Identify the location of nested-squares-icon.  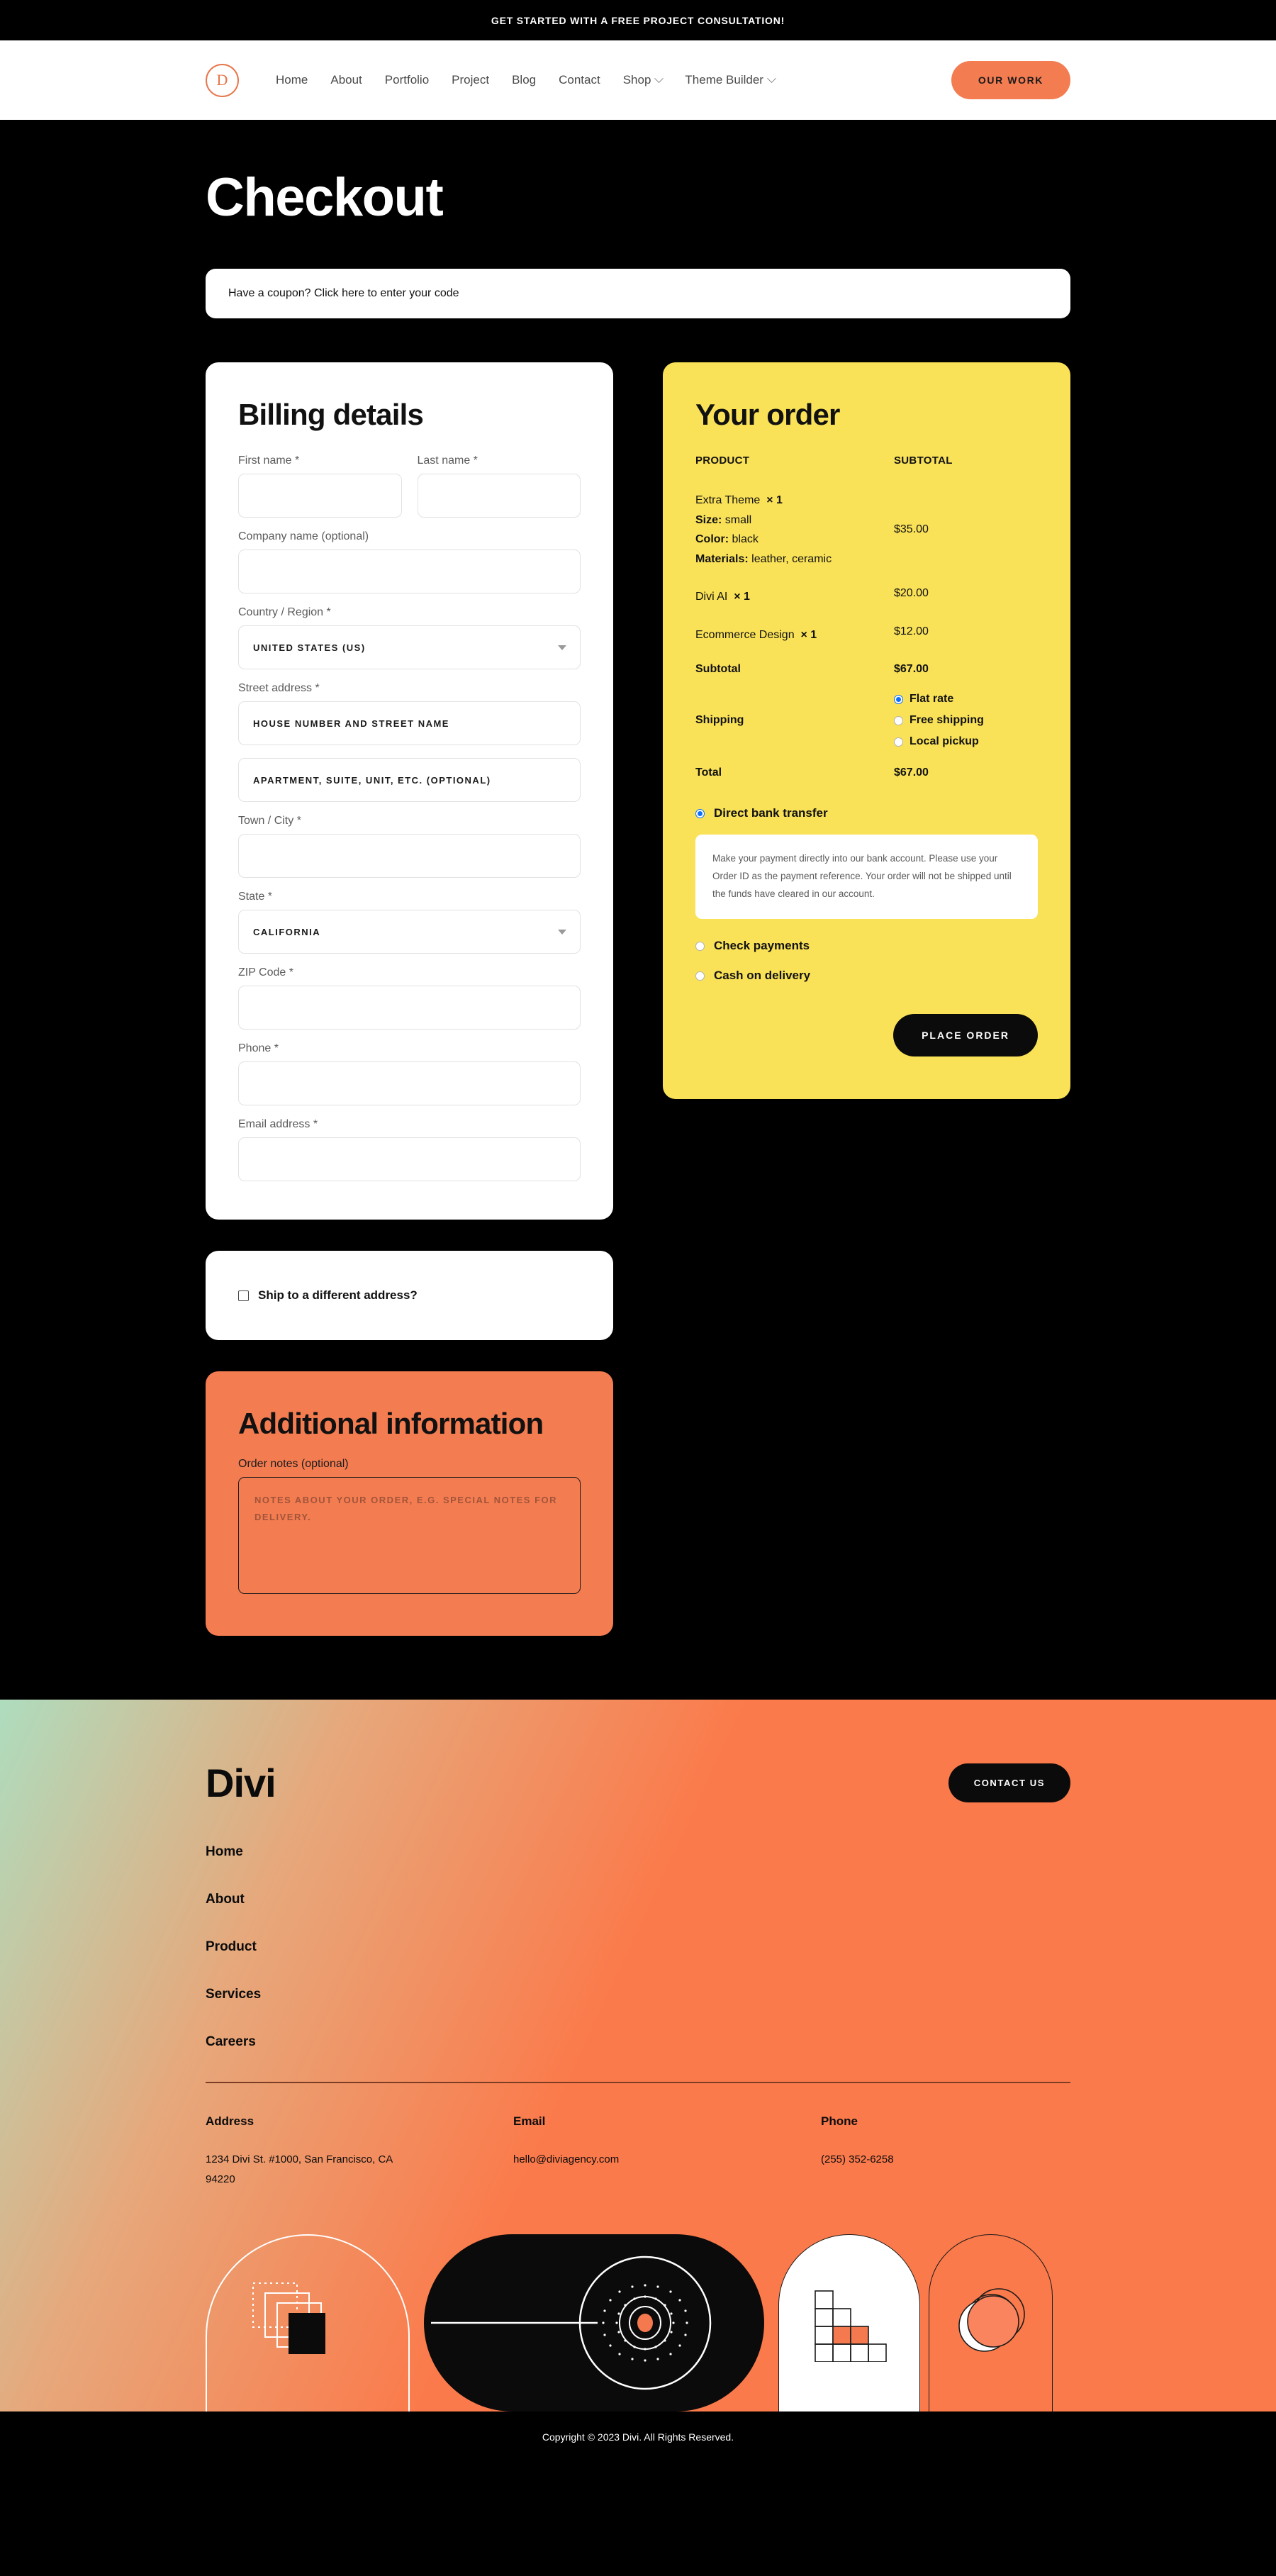
(288, 2318).